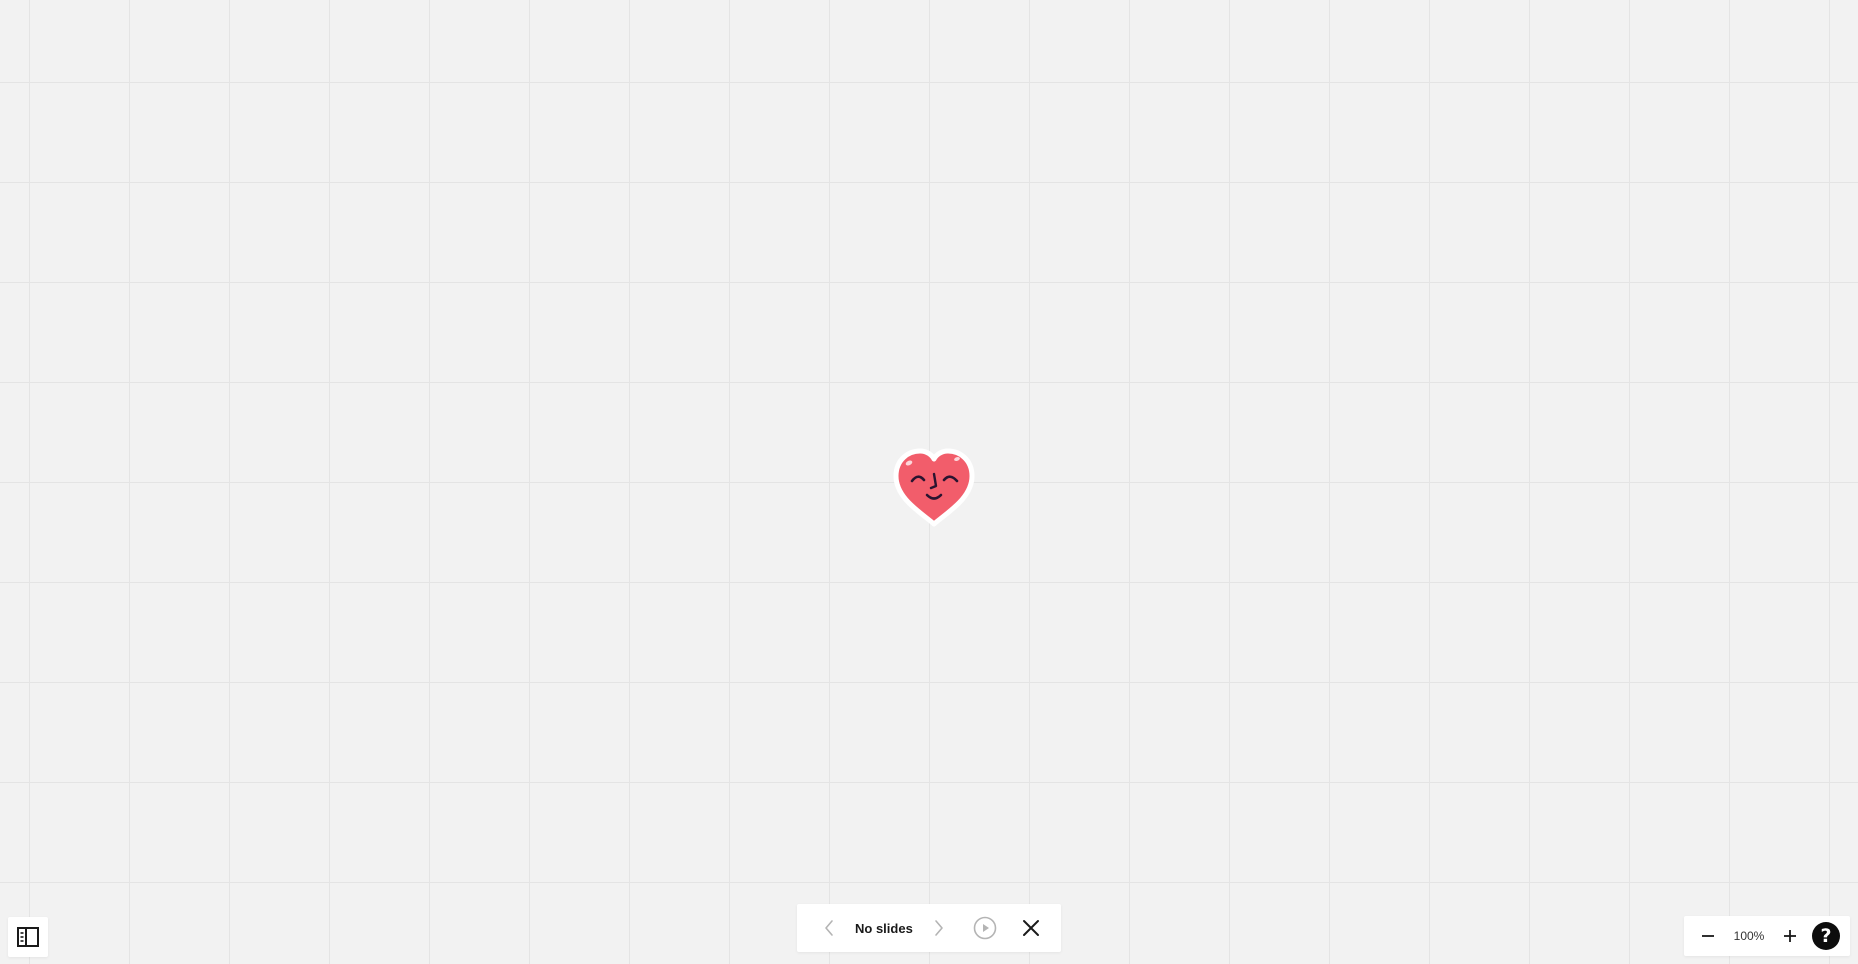  I want to click on plus-icon, so click(1790, 936).